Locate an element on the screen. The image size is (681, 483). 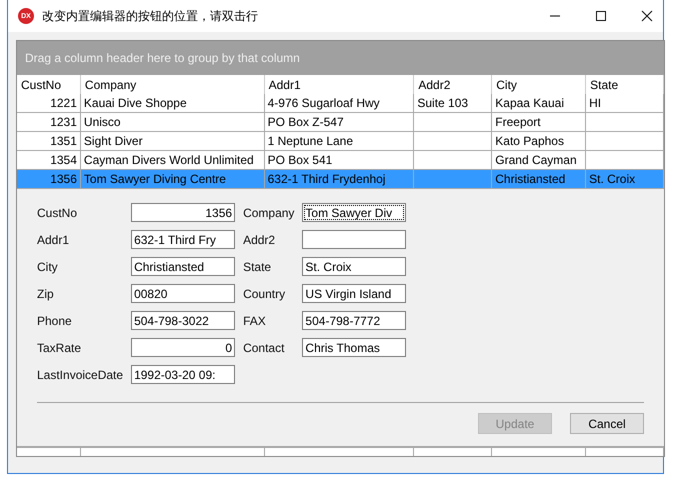
table-row: 1354 Cayman Divers World Unlimited PO Box 541 Grand Cayman is located at coordinates (340, 160).